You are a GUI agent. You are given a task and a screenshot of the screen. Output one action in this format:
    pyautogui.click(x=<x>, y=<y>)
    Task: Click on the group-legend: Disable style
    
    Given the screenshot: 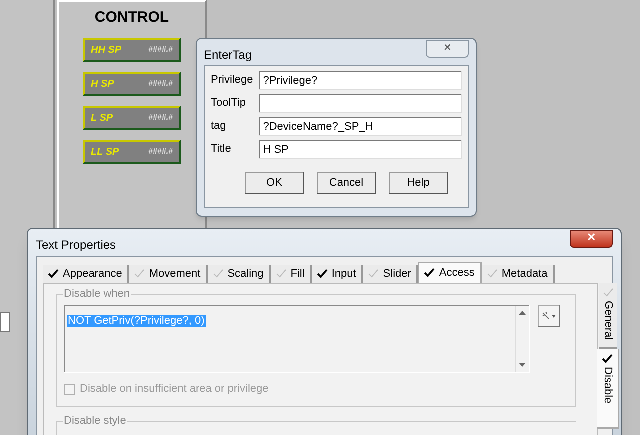 What is the action you would take?
    pyautogui.click(x=95, y=421)
    